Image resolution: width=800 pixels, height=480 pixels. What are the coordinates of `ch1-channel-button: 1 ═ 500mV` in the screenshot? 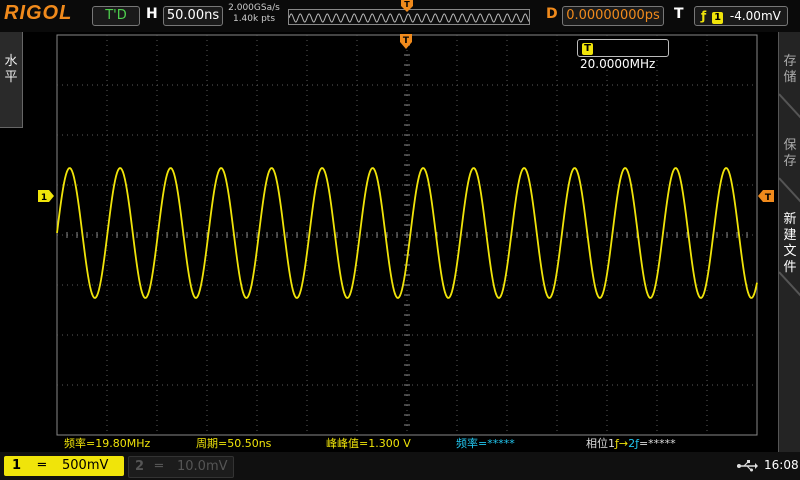 It's located at (64, 466).